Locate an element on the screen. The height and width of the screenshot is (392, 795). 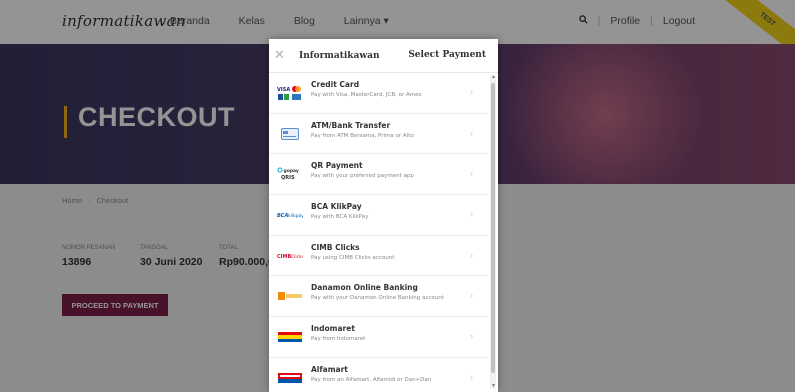
bca-klikpay-icon: BCA klikpay is located at coordinates (290, 215).